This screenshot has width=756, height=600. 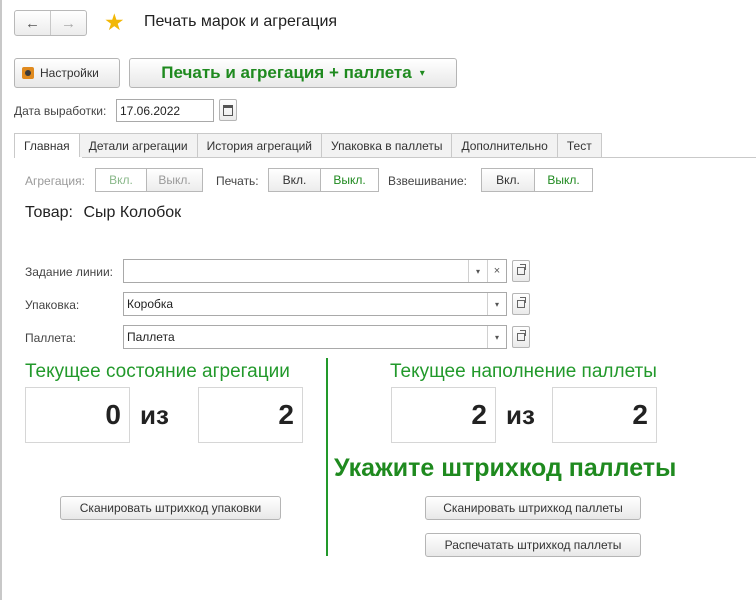 I want to click on print-toggle-label: Печать:, so click(x=237, y=181).